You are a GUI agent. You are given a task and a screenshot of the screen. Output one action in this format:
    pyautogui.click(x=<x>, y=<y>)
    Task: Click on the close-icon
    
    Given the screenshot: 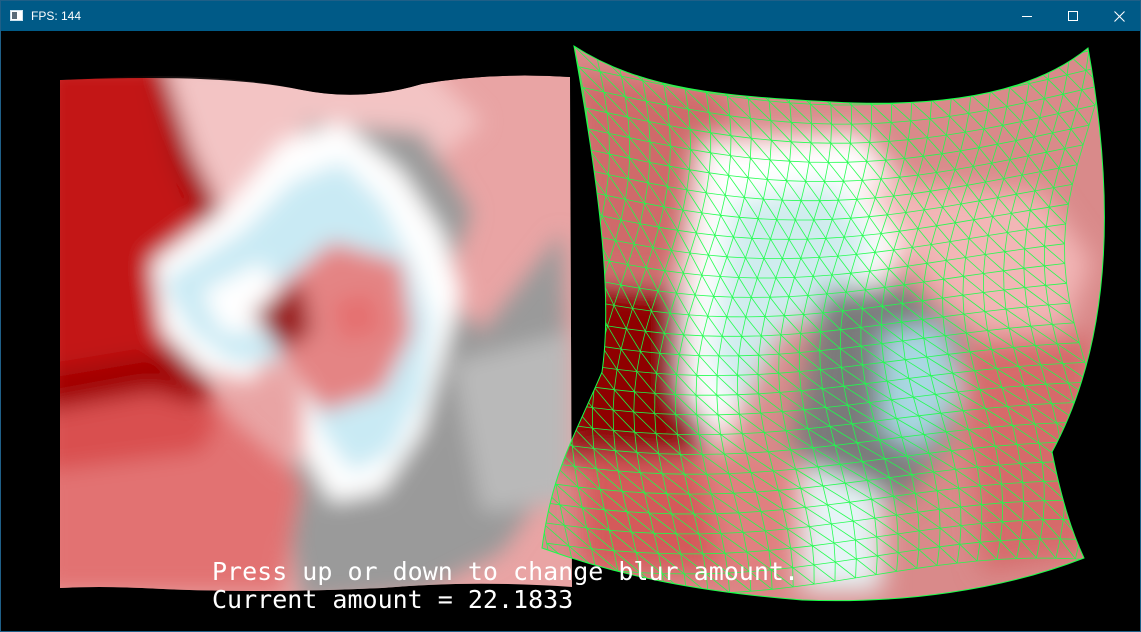 What is the action you would take?
    pyautogui.click(x=1119, y=16)
    